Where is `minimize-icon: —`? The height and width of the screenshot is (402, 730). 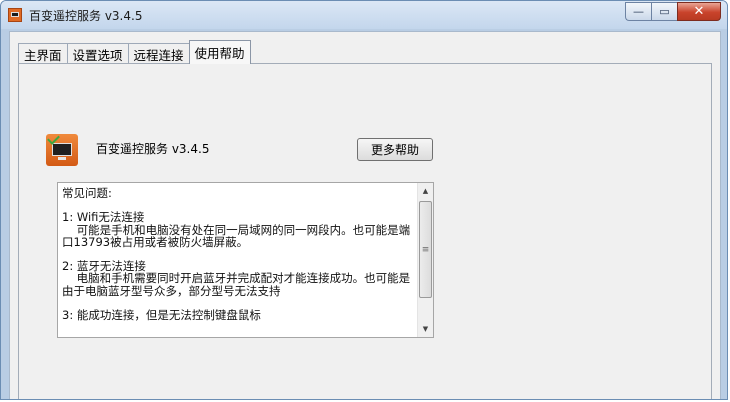 minimize-icon: — is located at coordinates (638, 11).